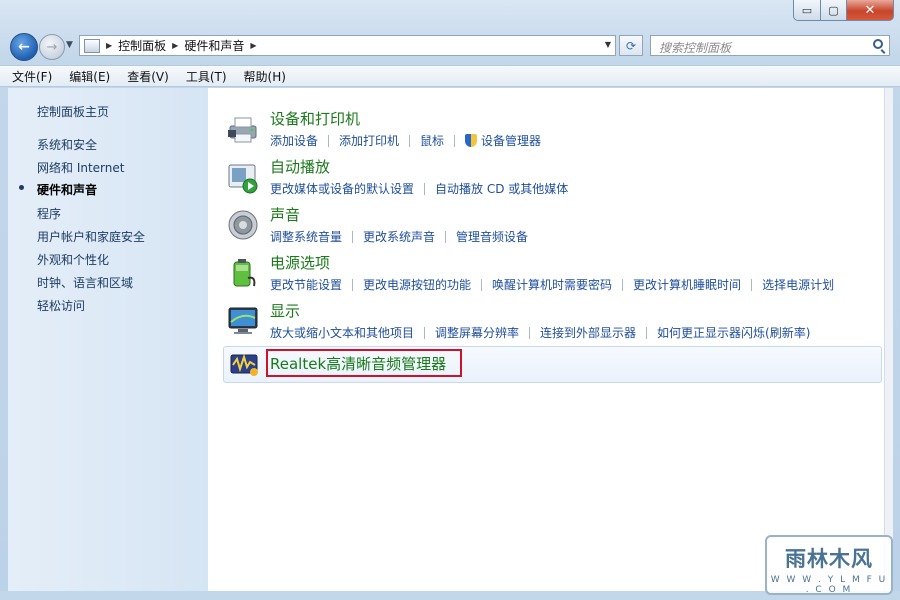 The width and height of the screenshot is (900, 600). What do you see at coordinates (265, 76) in the screenshot?
I see `menu-help: 帮助(H)` at bounding box center [265, 76].